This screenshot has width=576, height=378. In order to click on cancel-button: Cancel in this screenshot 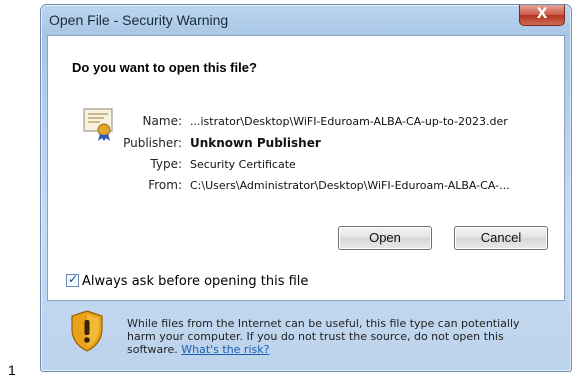, I will do `click(501, 238)`.